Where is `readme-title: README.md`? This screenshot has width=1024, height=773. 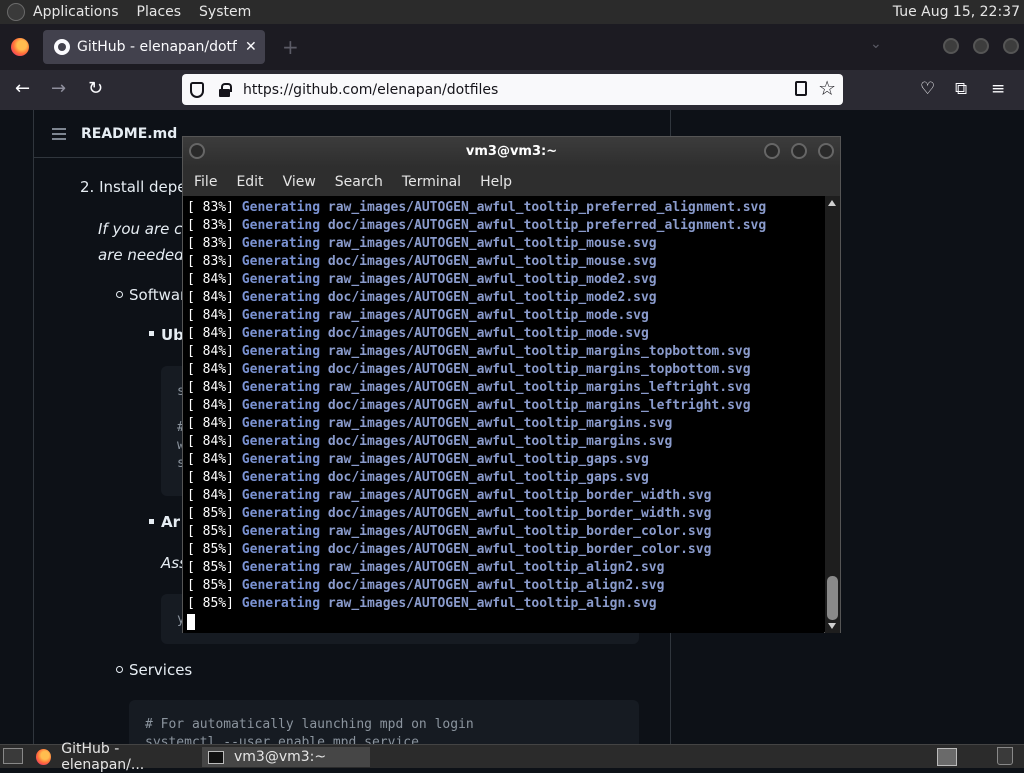
readme-title: README.md is located at coordinates (129, 134).